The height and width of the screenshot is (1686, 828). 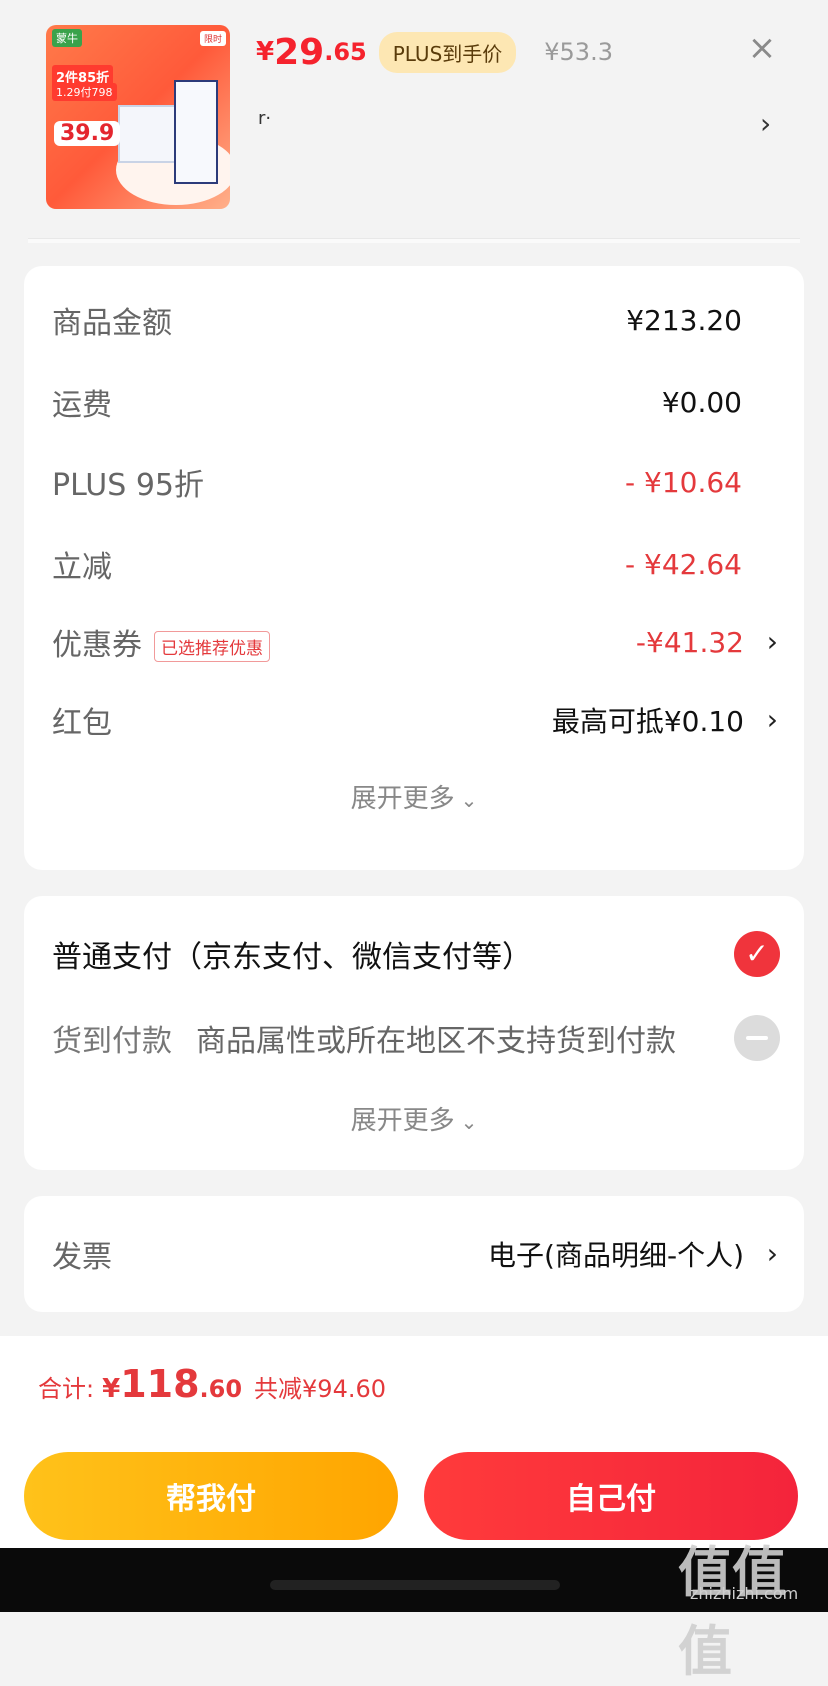 What do you see at coordinates (66, 1389) in the screenshot?
I see `total-label: 合计:` at bounding box center [66, 1389].